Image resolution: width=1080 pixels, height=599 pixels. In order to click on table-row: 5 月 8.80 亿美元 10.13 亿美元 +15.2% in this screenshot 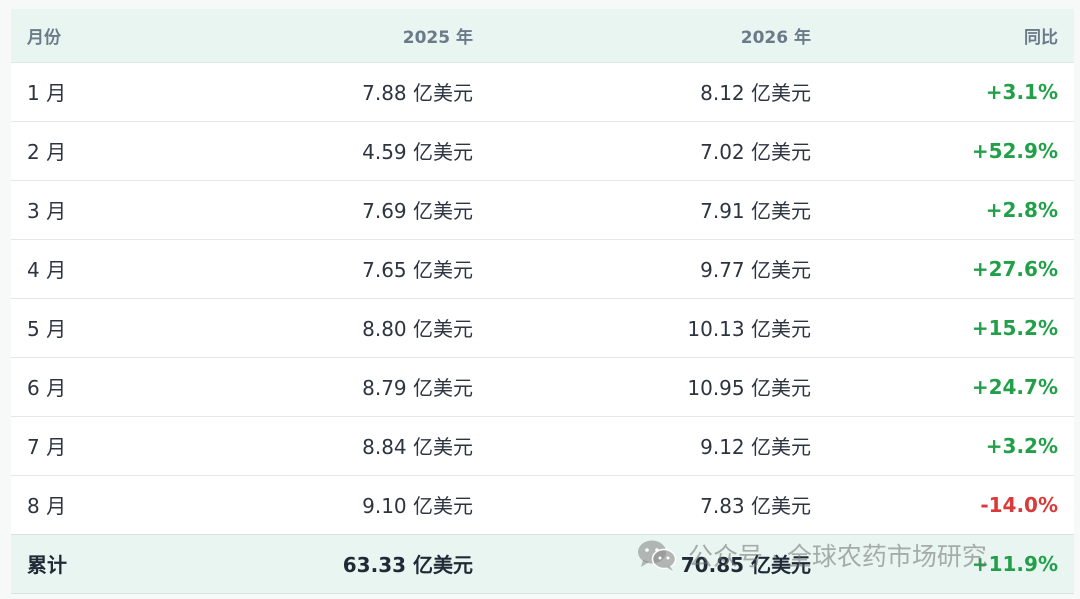, I will do `click(542, 327)`.